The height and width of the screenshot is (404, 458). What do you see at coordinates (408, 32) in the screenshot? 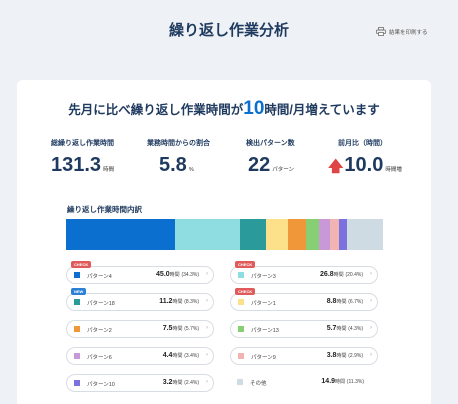
I see `print-results-label: 結果を印刷する` at bounding box center [408, 32].